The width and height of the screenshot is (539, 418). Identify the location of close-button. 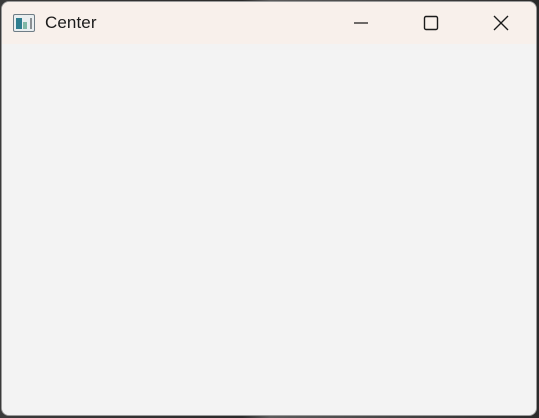
(501, 23).